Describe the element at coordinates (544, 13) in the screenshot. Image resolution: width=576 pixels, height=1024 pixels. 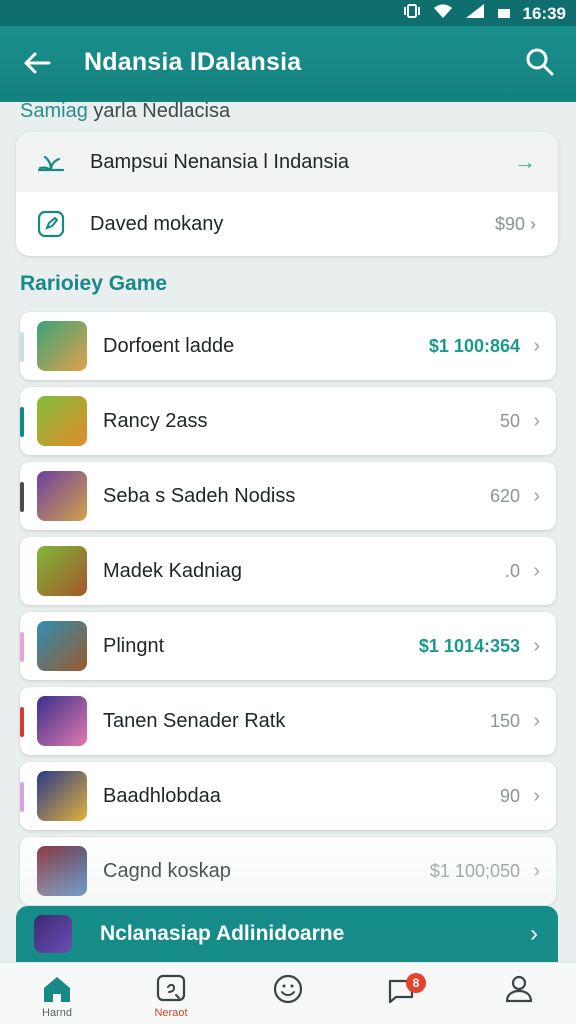
I see `status-time: 16:39` at that location.